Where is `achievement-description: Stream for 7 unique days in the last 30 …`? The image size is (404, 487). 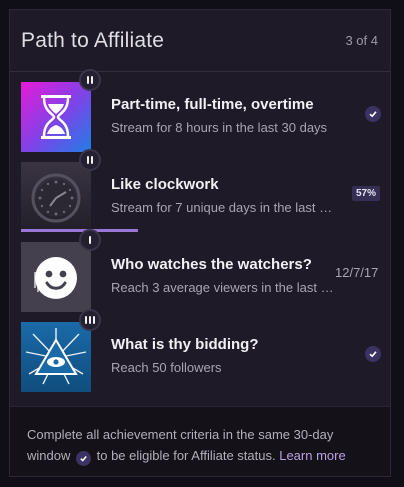
achievement-description: Stream for 7 unique days in the last 30 … is located at coordinates (223, 207).